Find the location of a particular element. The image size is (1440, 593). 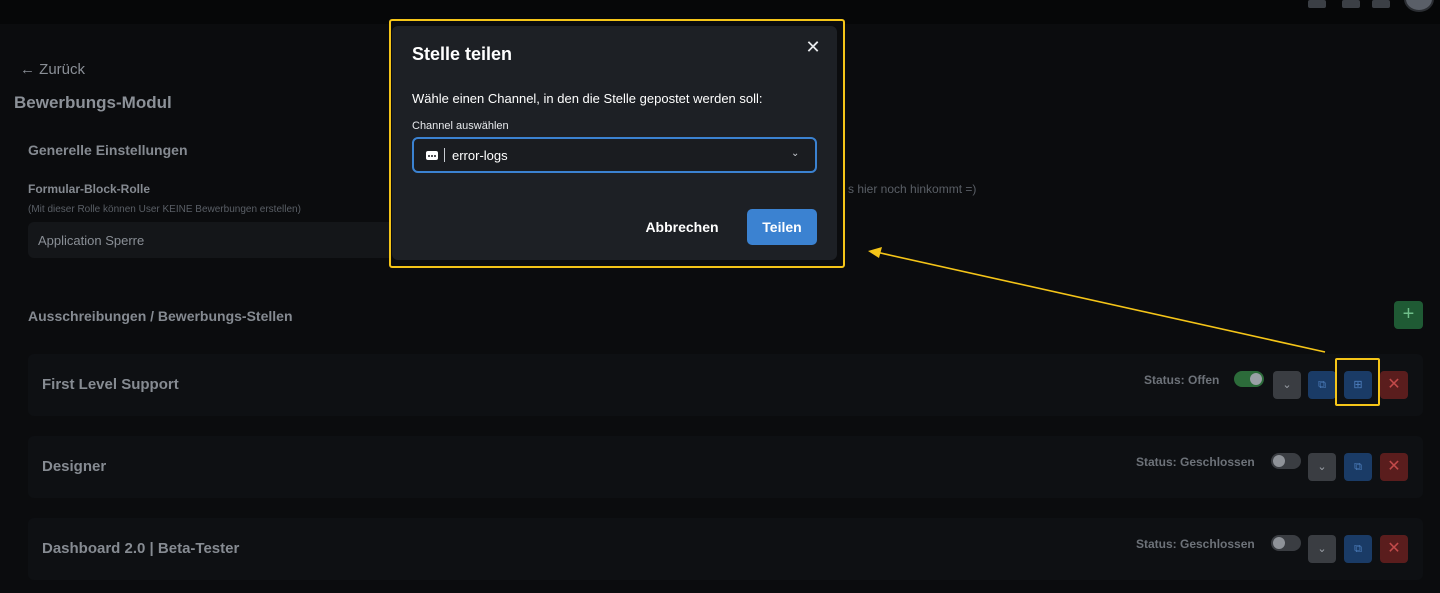

add-job-button: + is located at coordinates (1408, 315).